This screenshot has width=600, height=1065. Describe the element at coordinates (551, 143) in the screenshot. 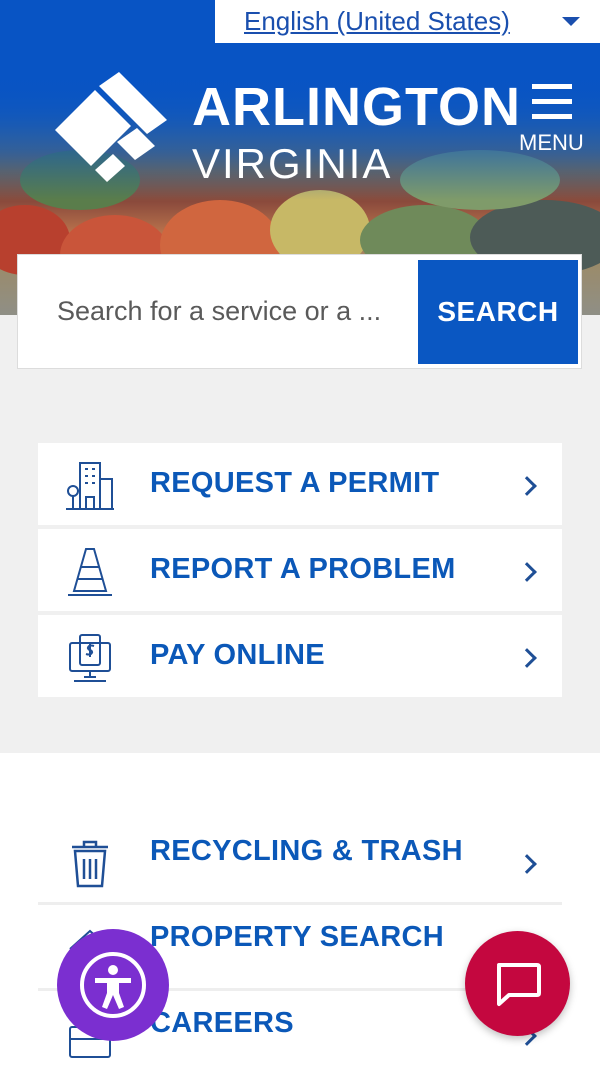

I see `menu-label: MENU` at that location.